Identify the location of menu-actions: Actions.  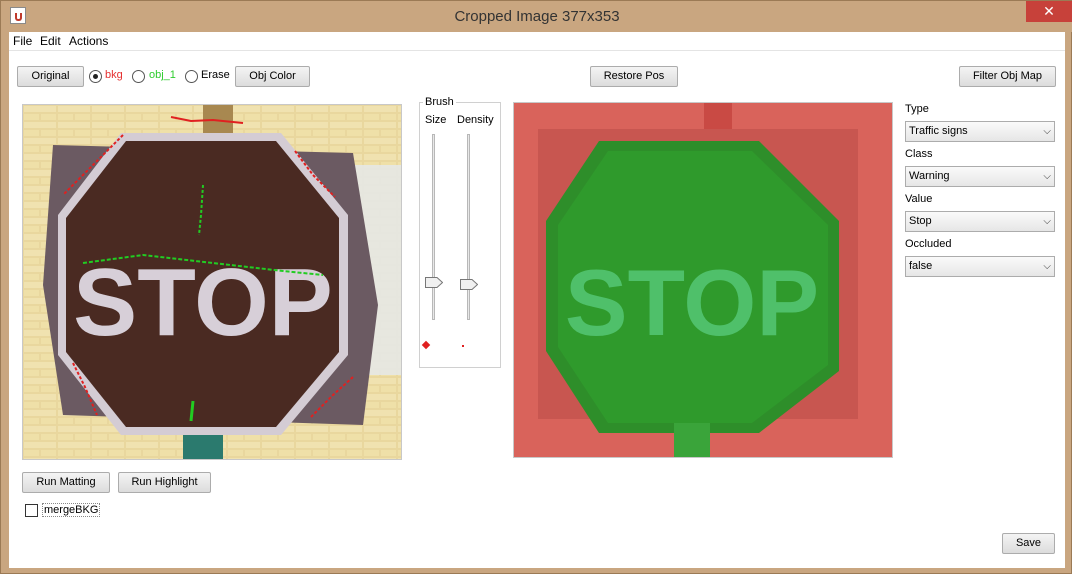
(88, 41).